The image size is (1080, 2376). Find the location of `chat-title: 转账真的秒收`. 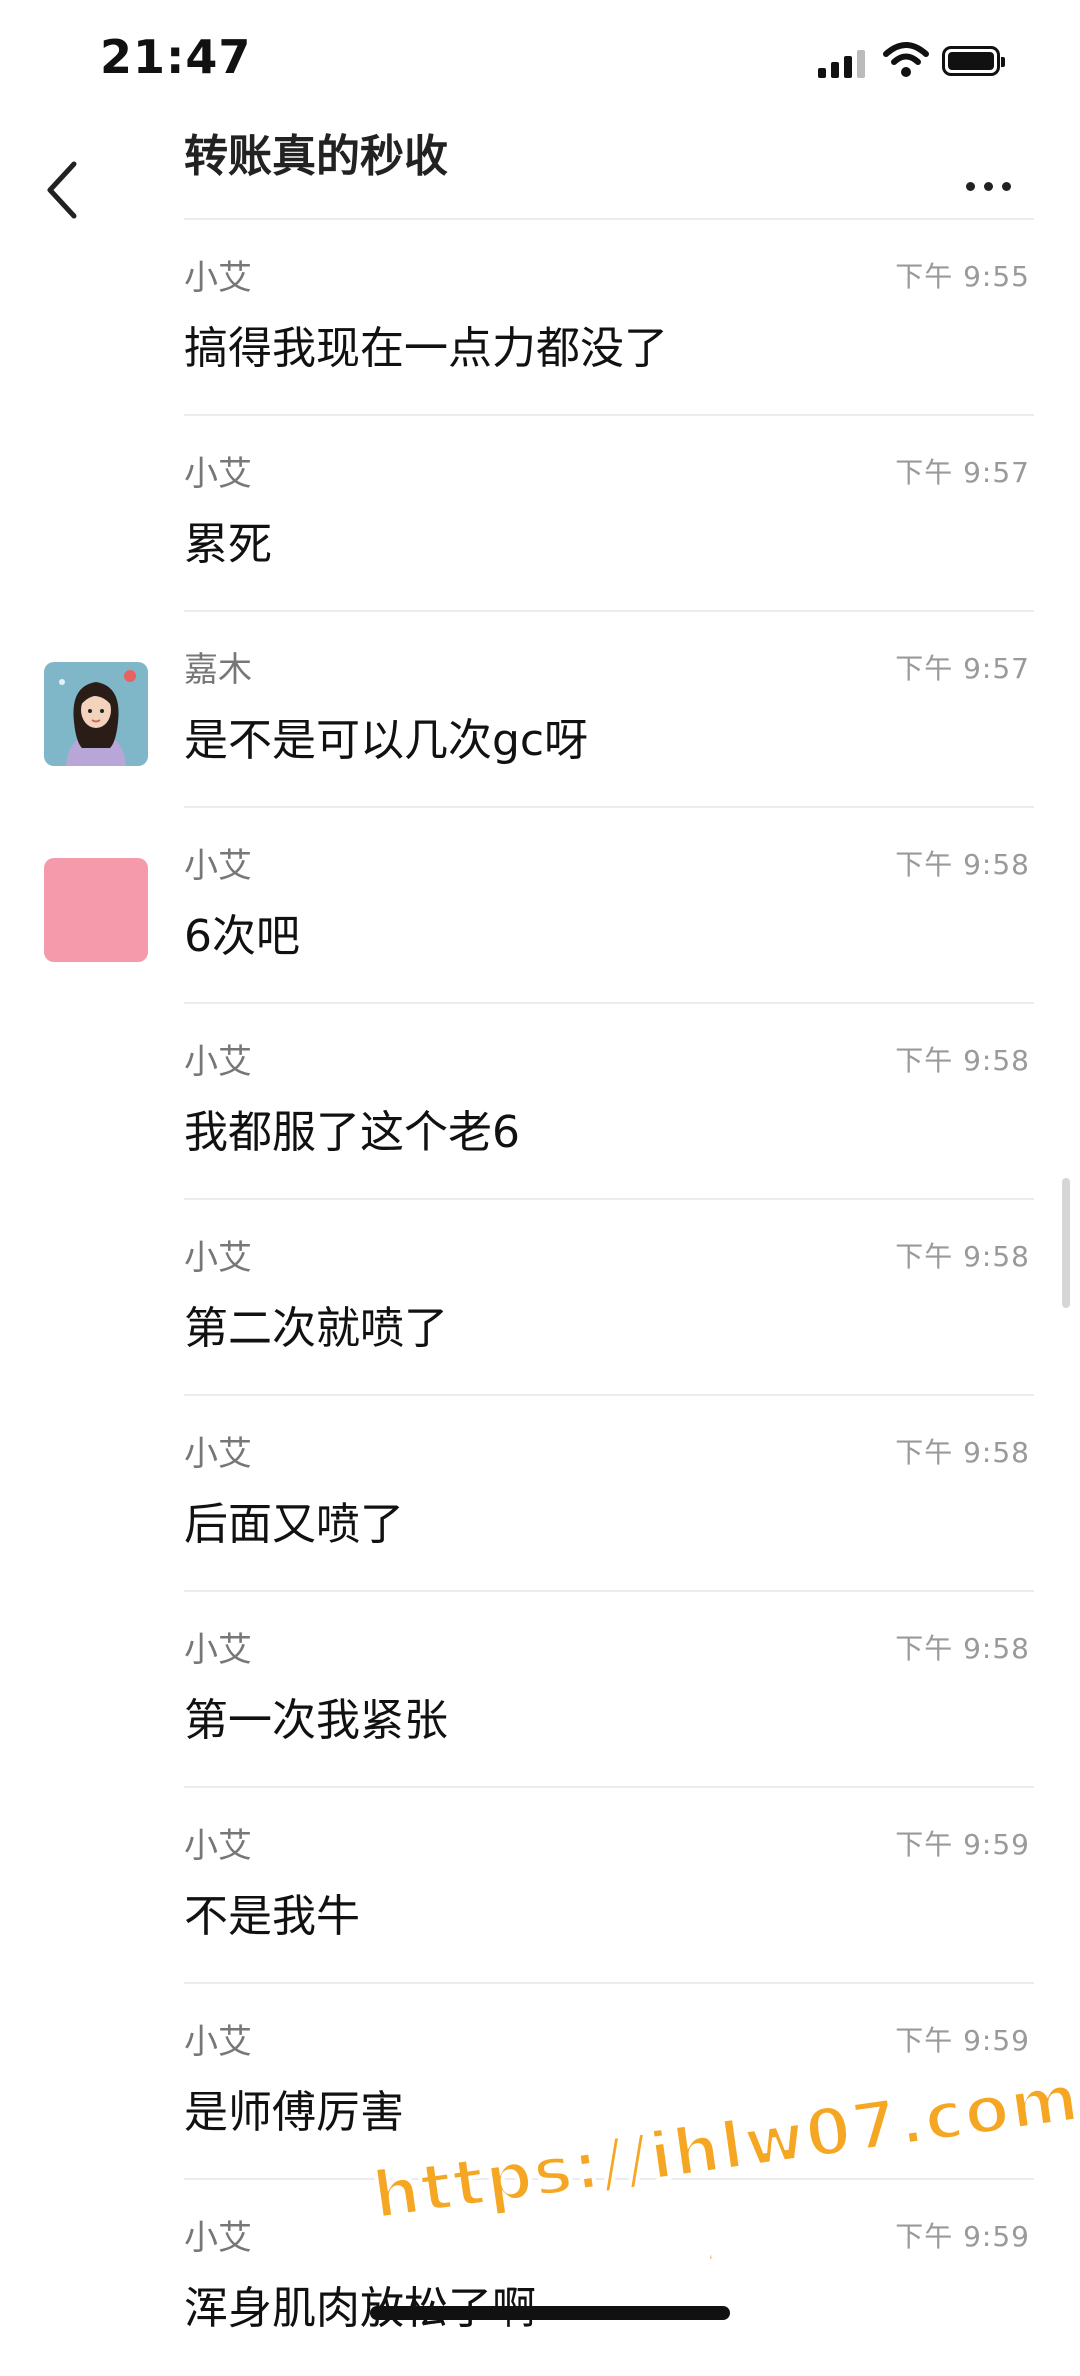

chat-title: 转账真的秒收 is located at coordinates (316, 156).